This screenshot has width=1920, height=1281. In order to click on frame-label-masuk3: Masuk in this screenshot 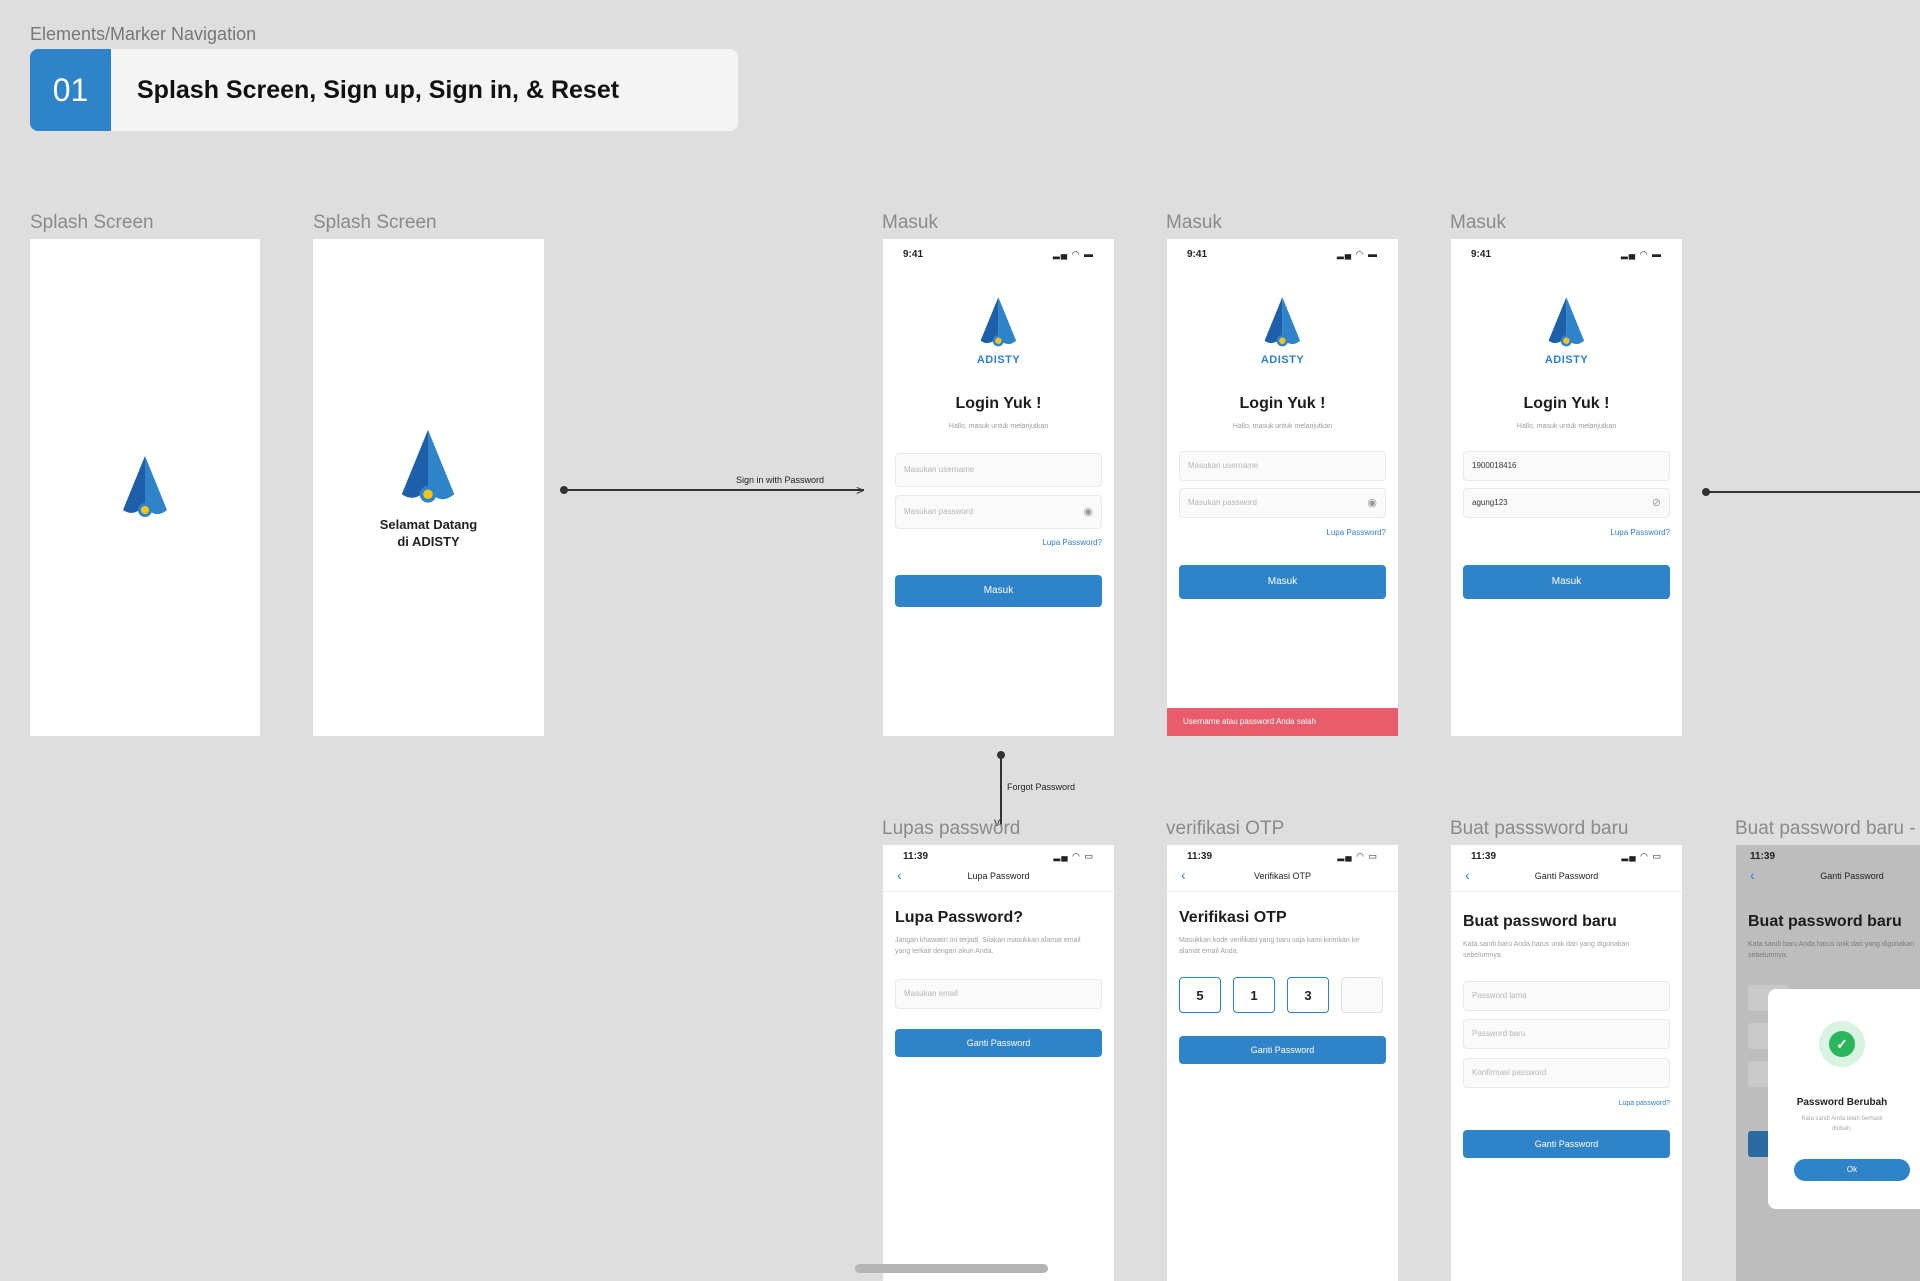, I will do `click(1478, 222)`.